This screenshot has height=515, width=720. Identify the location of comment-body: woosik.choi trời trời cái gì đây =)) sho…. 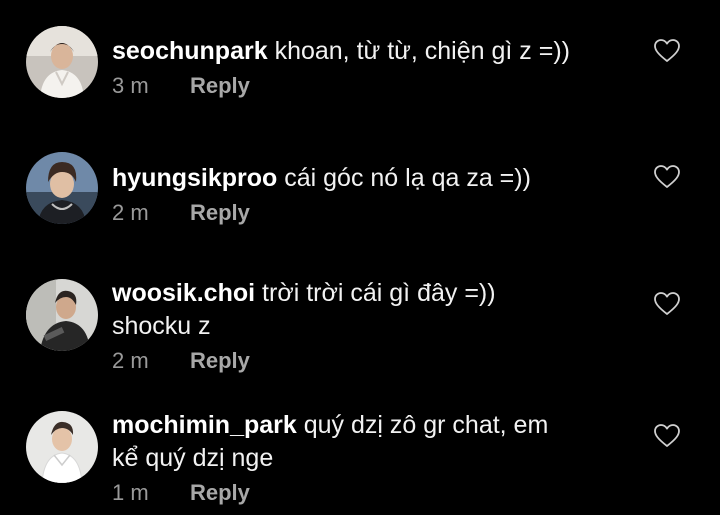
(362, 325).